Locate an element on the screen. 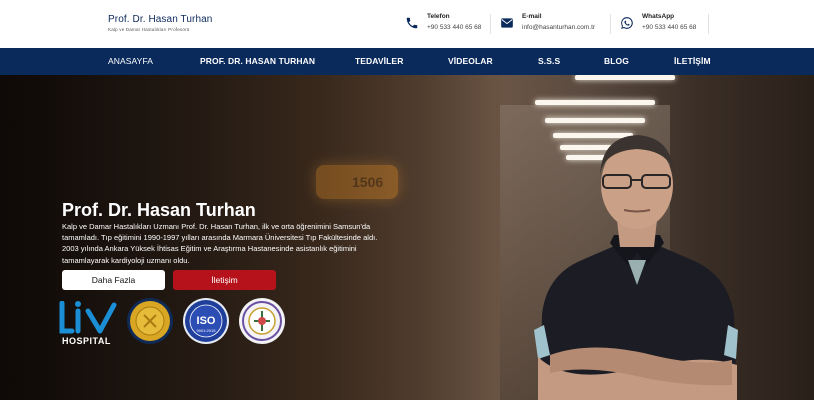  phone-value: +90 533 440 65 68 is located at coordinates (454, 27).